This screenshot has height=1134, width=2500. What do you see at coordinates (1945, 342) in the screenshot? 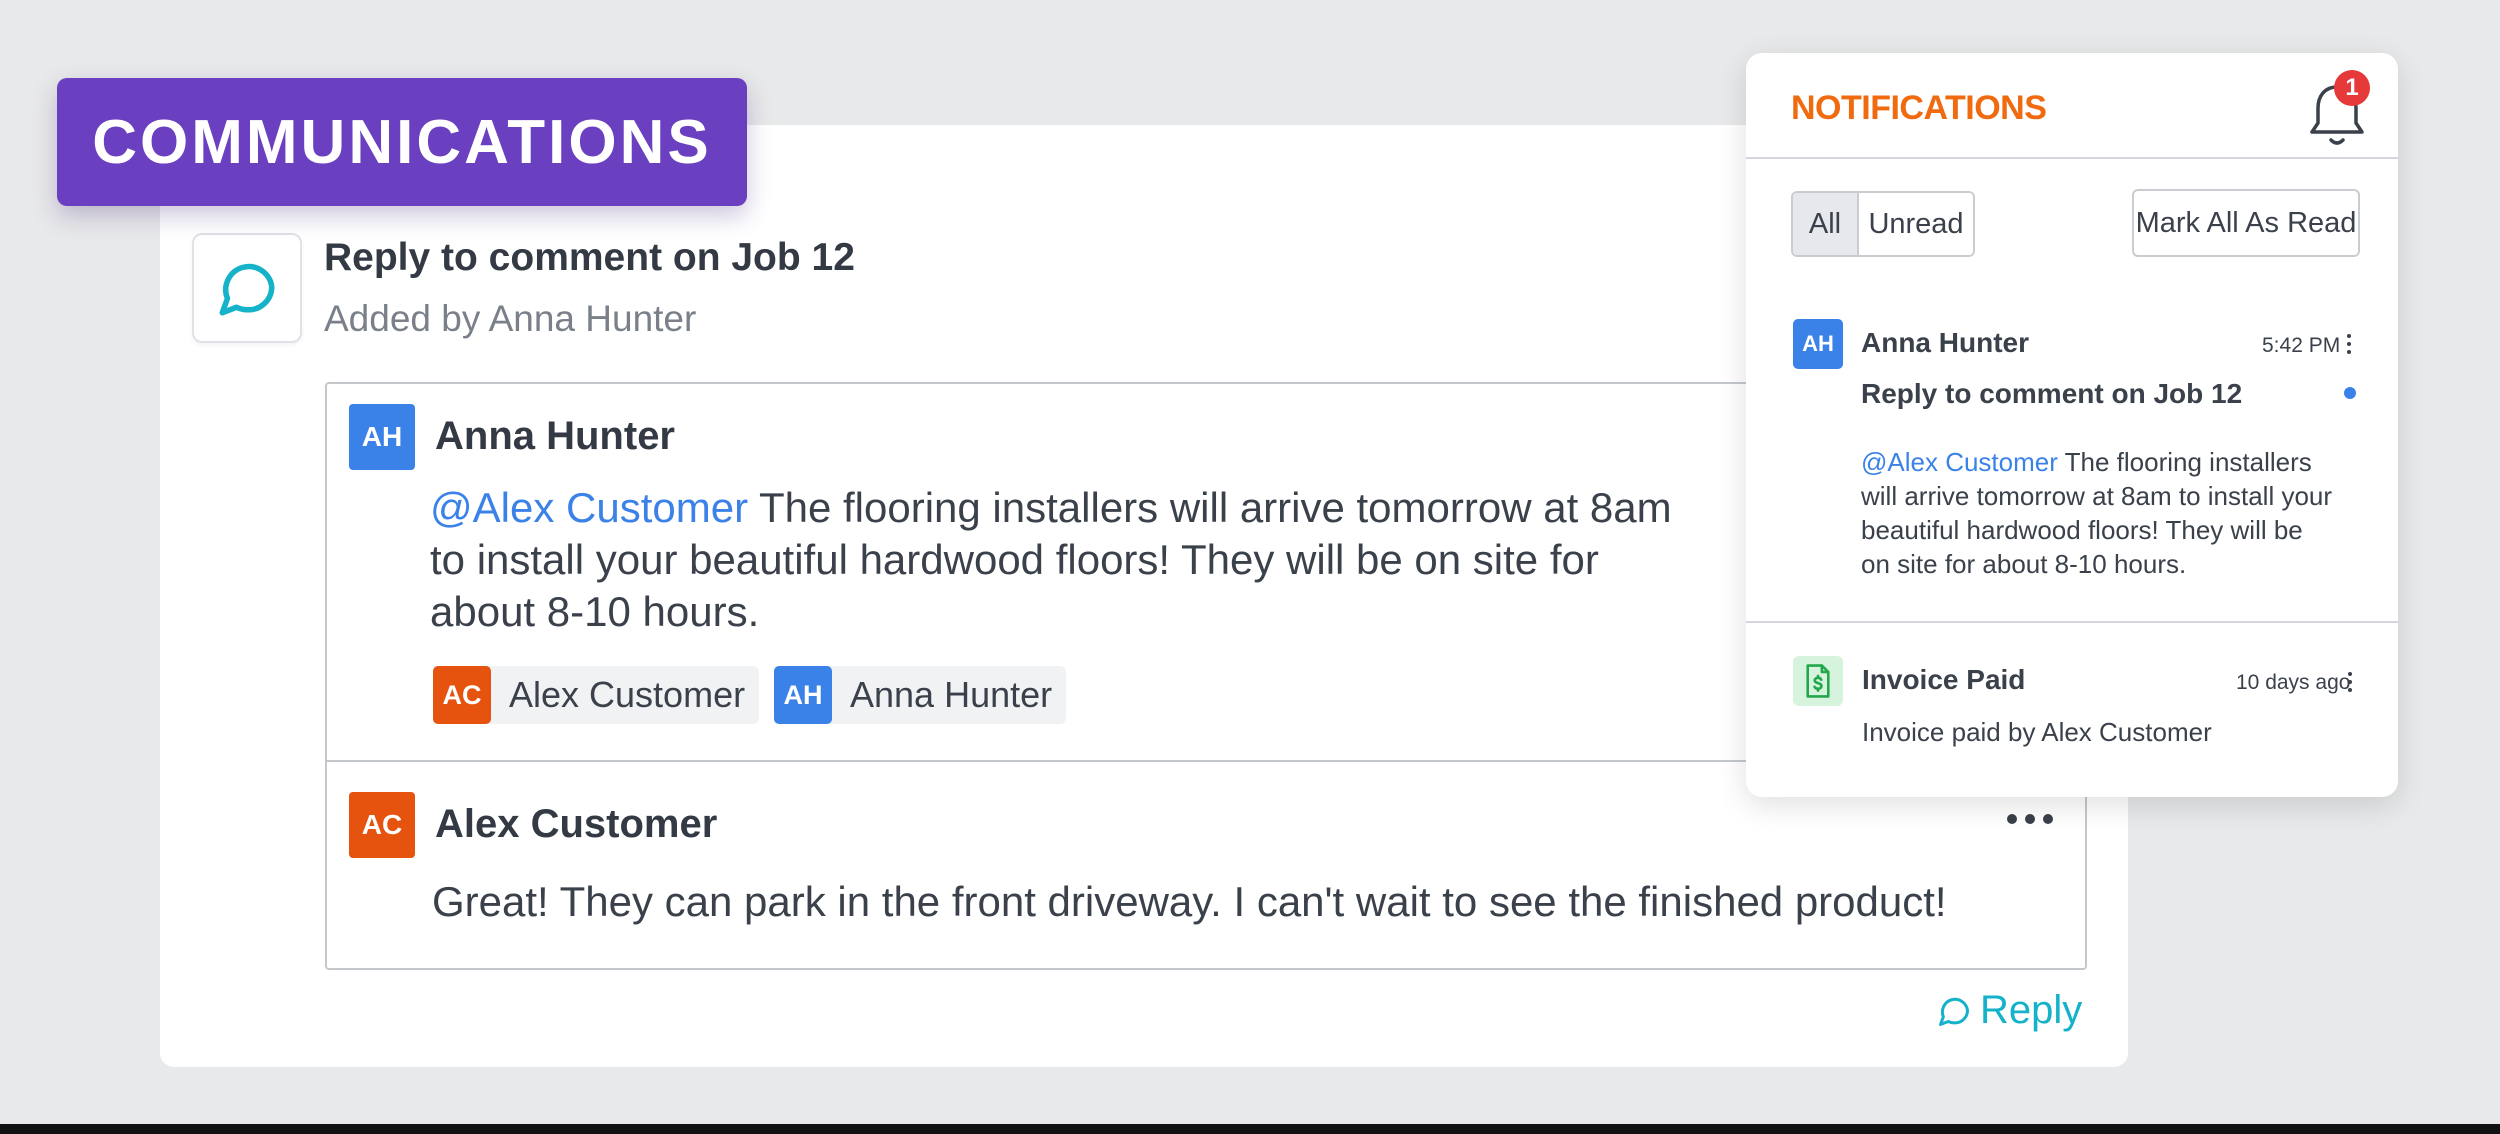
I see `notification-author: Anna Hunter` at bounding box center [1945, 342].